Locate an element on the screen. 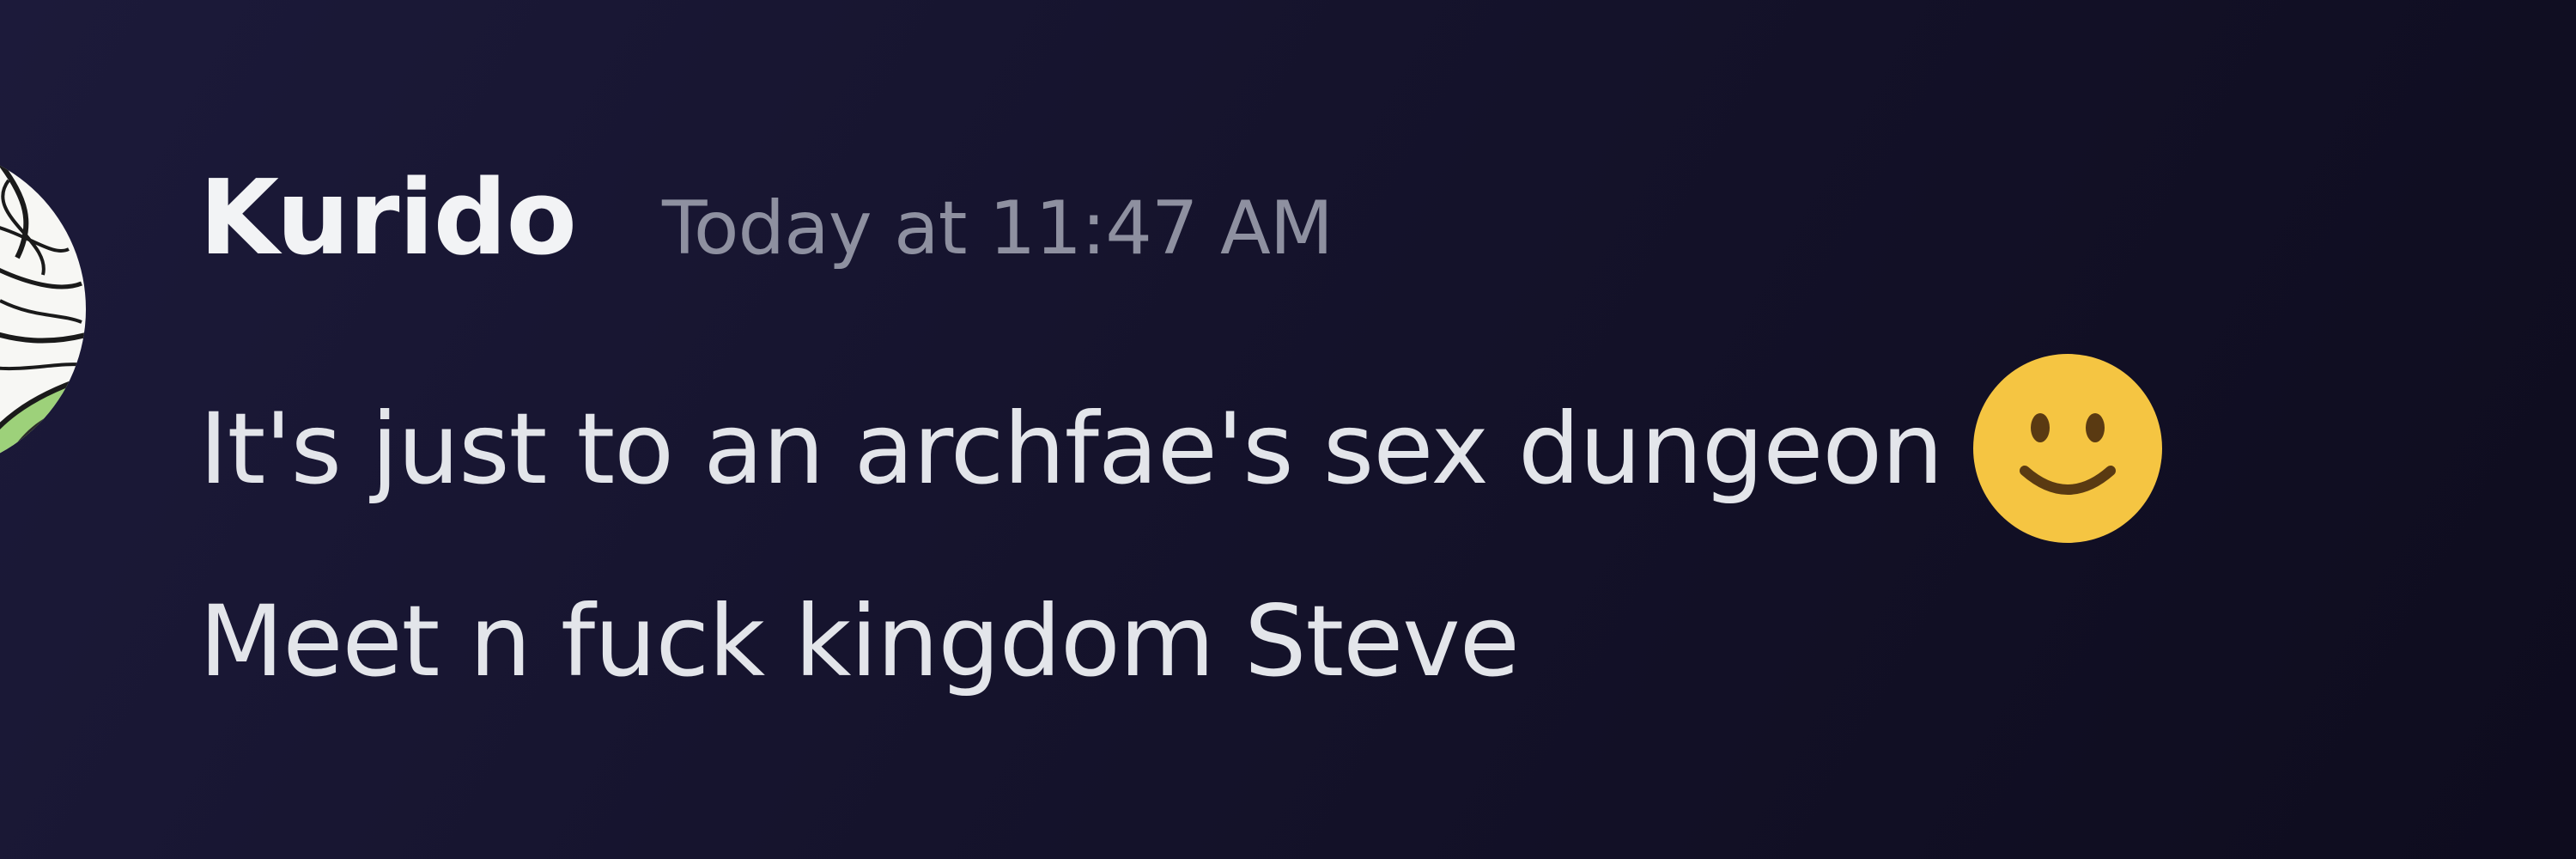 Image resolution: width=2576 pixels, height=859 pixels. avatar is located at coordinates (43, 309).